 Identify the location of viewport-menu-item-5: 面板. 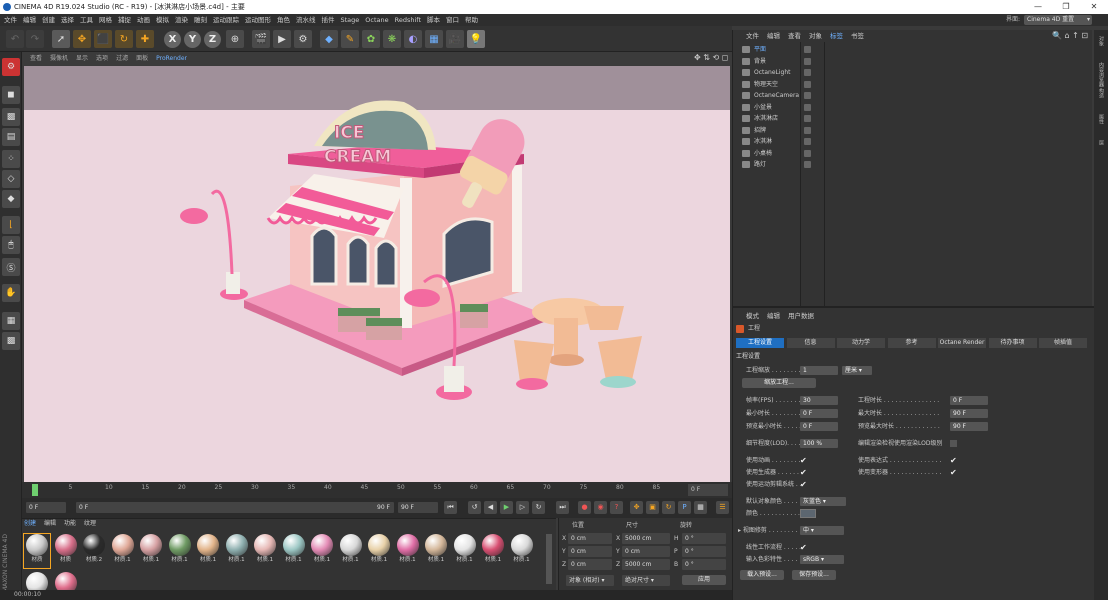
(142, 58).